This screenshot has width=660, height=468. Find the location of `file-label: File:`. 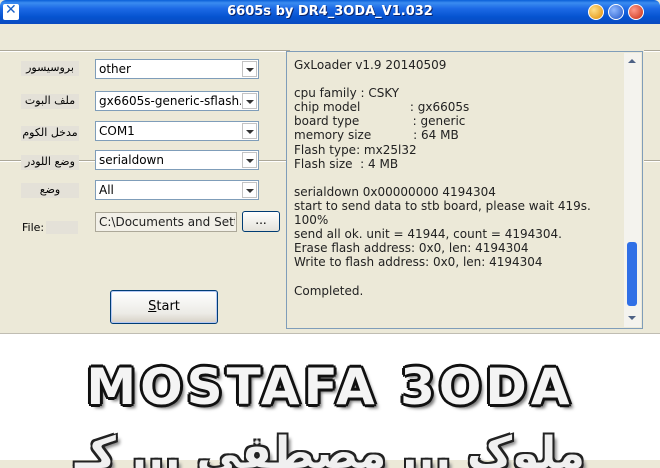

file-label: File: is located at coordinates (33, 227).